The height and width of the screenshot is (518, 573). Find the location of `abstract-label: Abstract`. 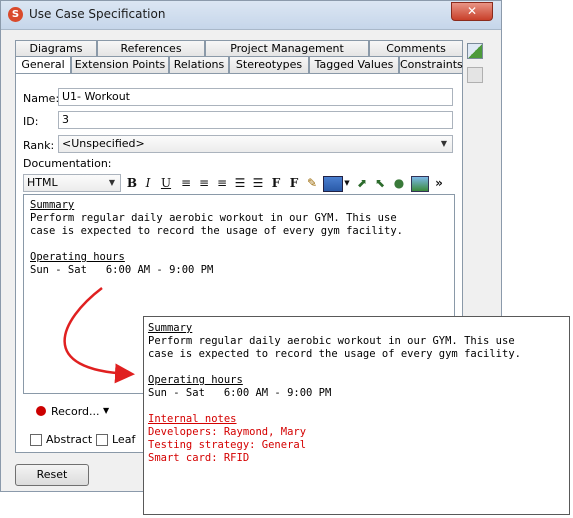

abstract-label: Abstract is located at coordinates (69, 439).